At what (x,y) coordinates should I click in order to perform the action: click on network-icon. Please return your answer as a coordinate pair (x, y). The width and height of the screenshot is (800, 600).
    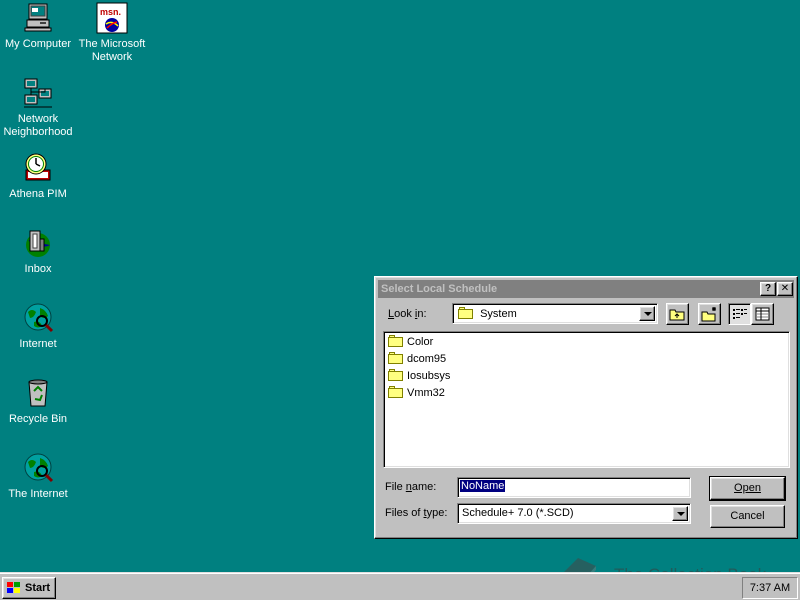
    Looking at the image, I should click on (38, 93).